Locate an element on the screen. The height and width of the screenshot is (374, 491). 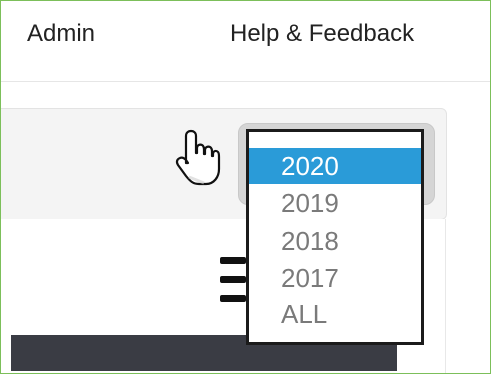
year-option-2020: 2020 is located at coordinates (335, 166).